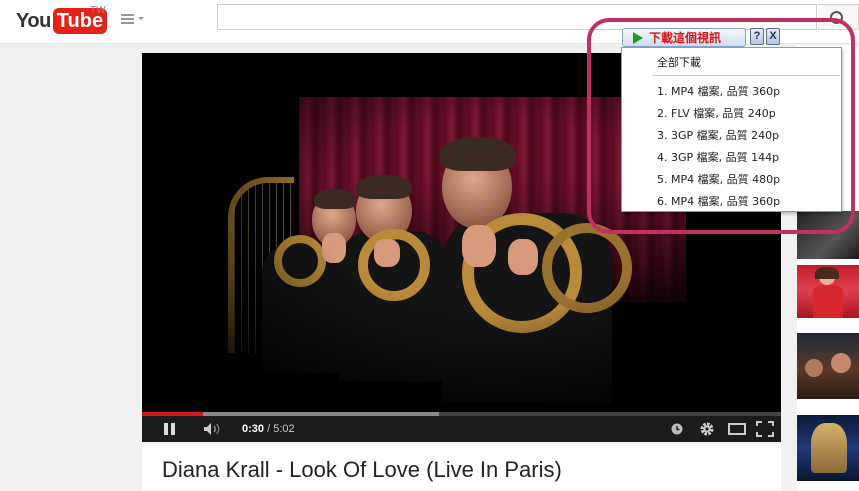 This screenshot has height=491, width=859. I want to click on gear-icon, so click(707, 429).